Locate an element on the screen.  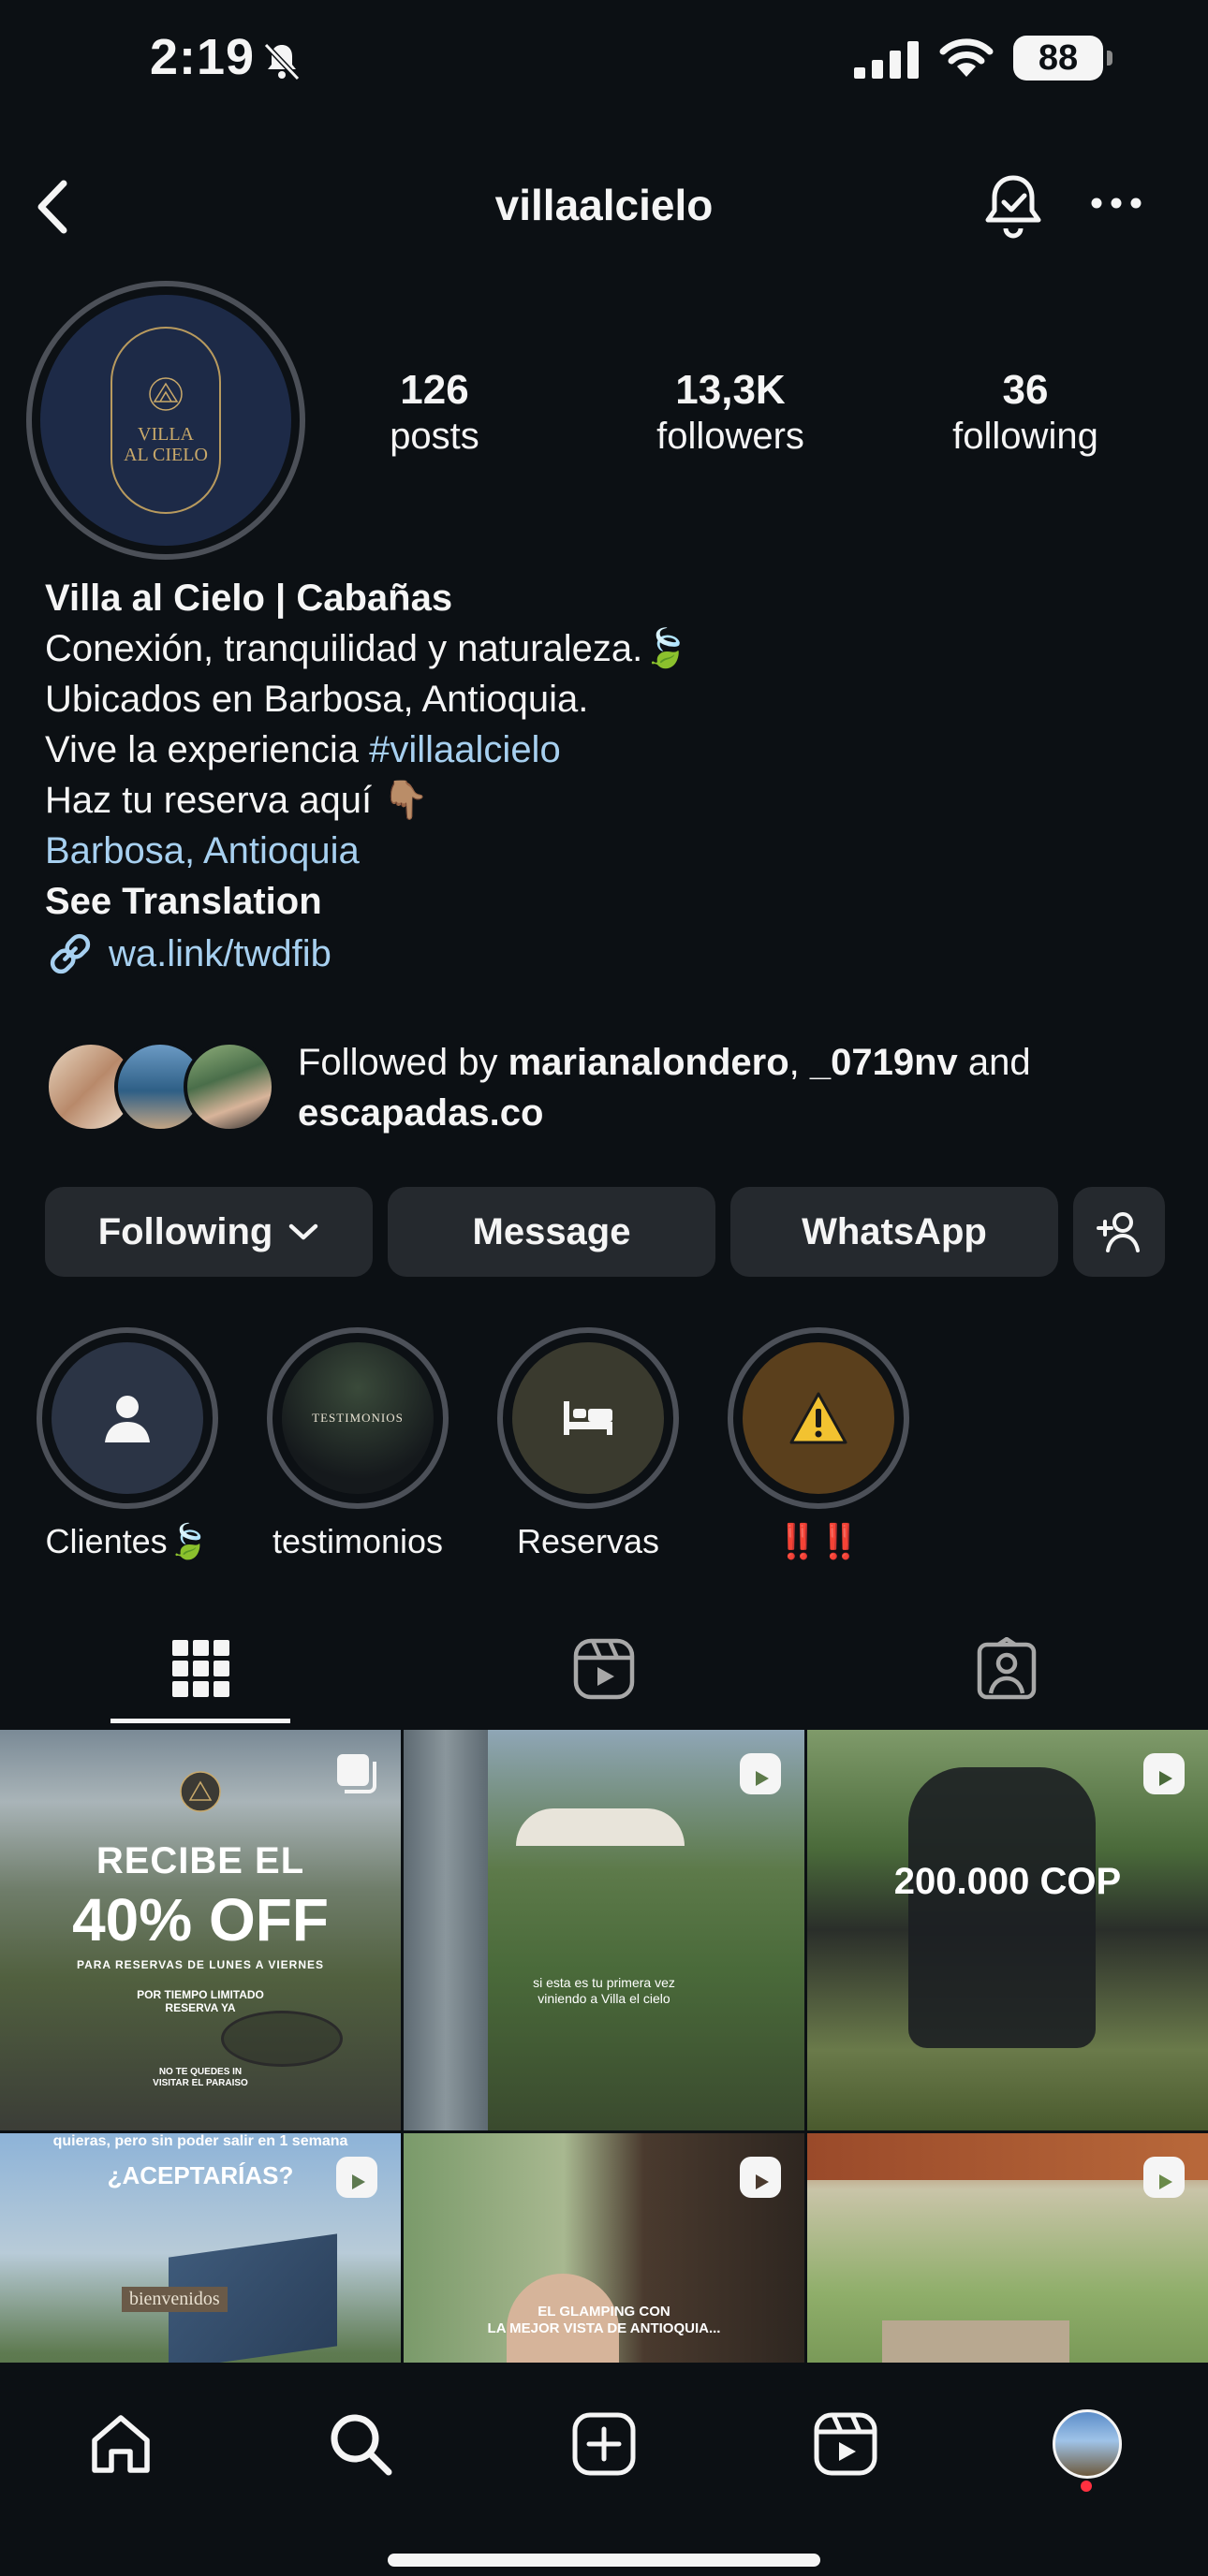
wifi-icon is located at coordinates (967, 57).